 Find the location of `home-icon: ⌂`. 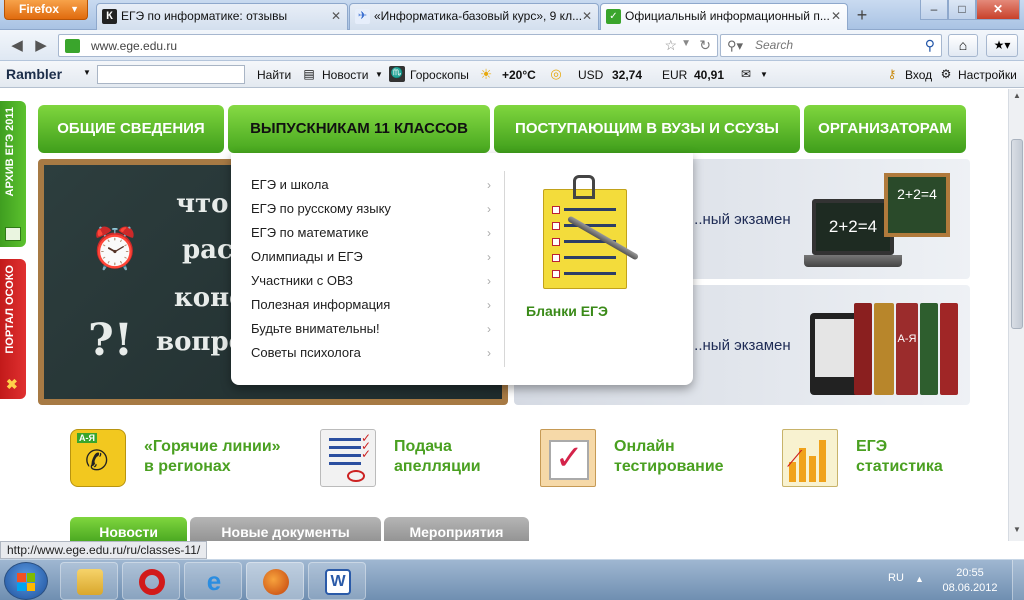

home-icon: ⌂ is located at coordinates (963, 45).